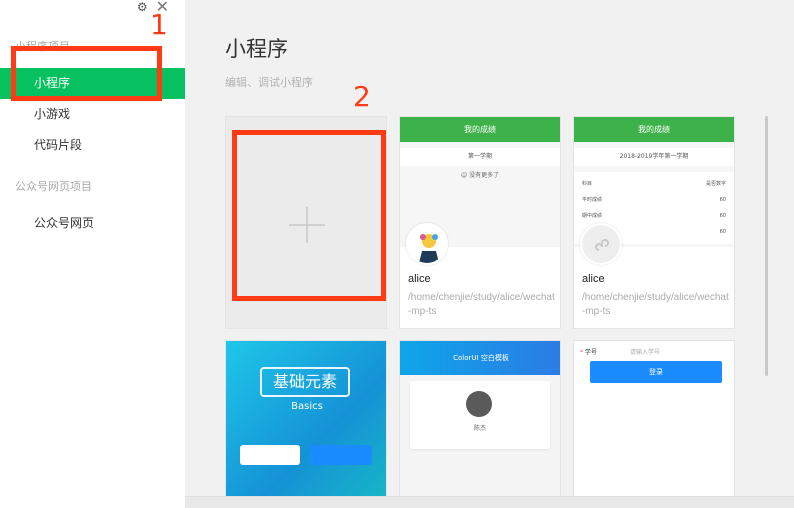 Image resolution: width=794 pixels, height=508 pixels. I want to click on bottom-bar, so click(489, 502).